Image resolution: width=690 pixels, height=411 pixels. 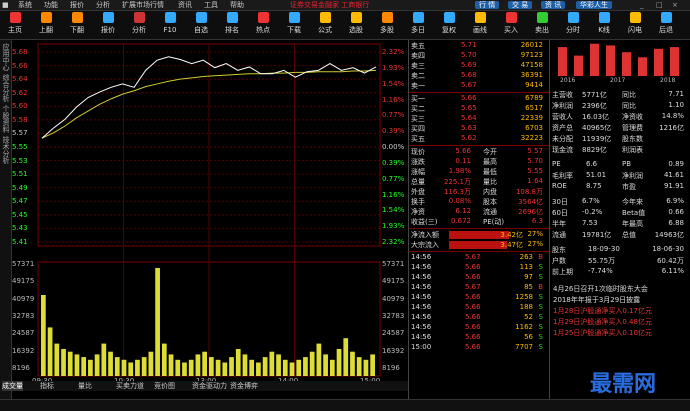 What do you see at coordinates (25, 5) in the screenshot?
I see `menu-item-system: 系统` at bounding box center [25, 5].